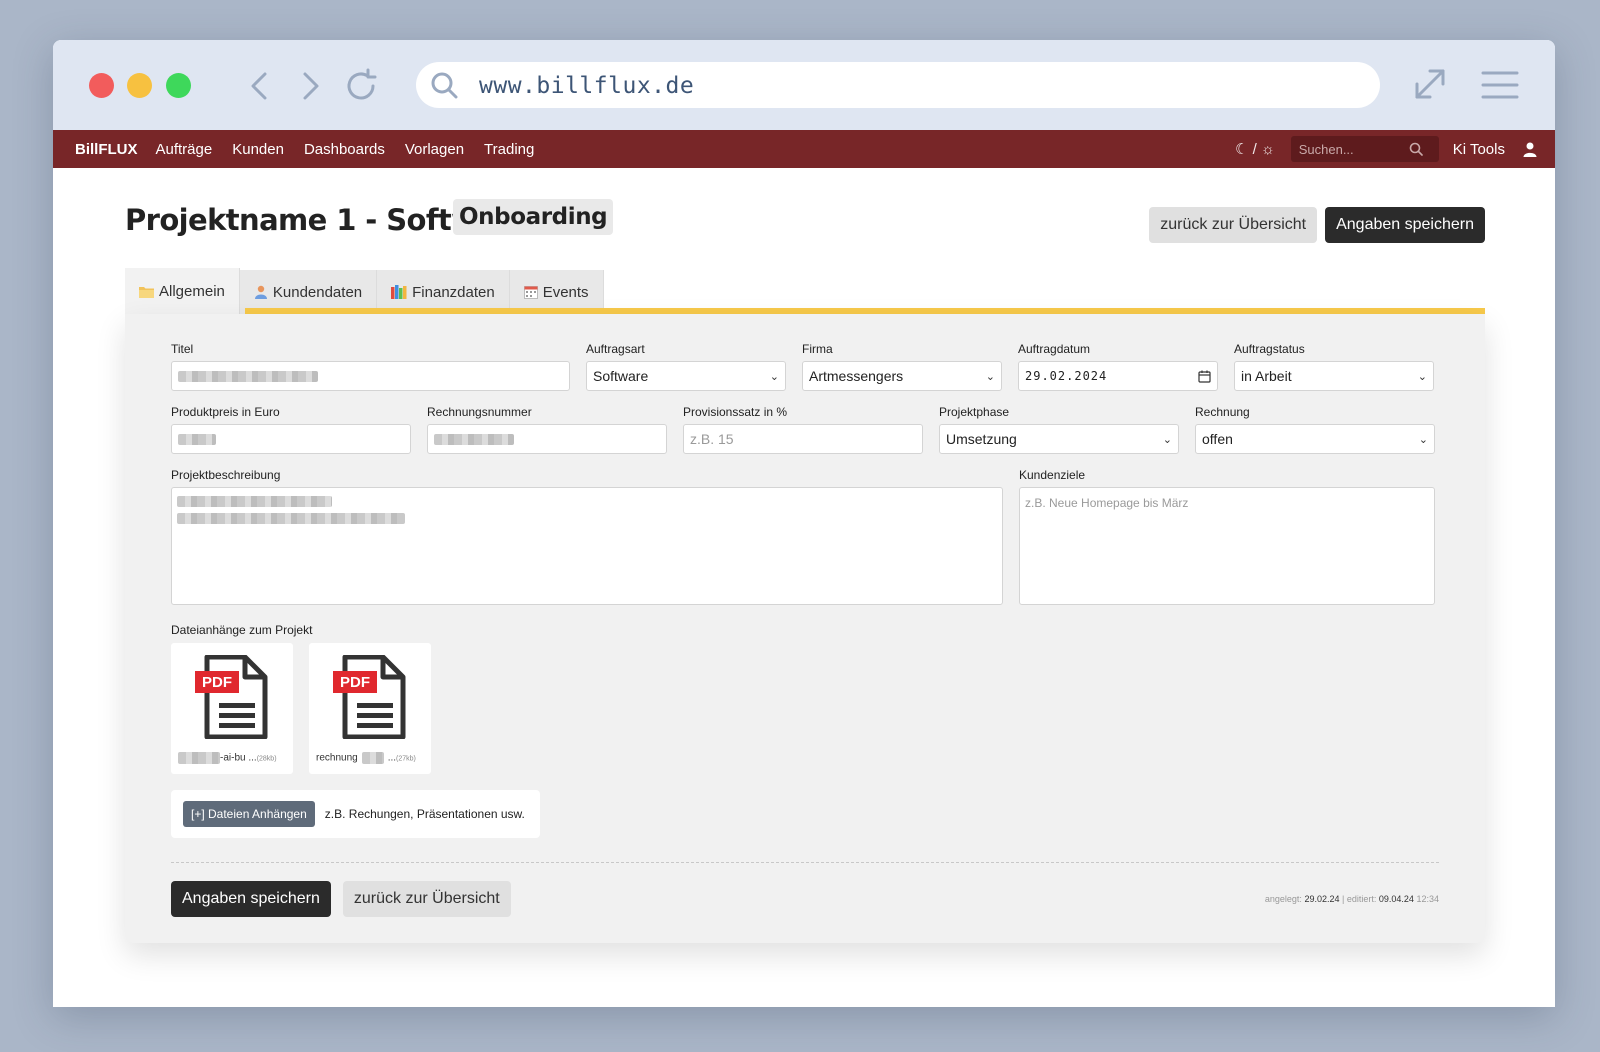 The height and width of the screenshot is (1052, 1600). Describe the element at coordinates (735, 412) in the screenshot. I see `provisionssatz-label: Provisionssatz in %` at that location.